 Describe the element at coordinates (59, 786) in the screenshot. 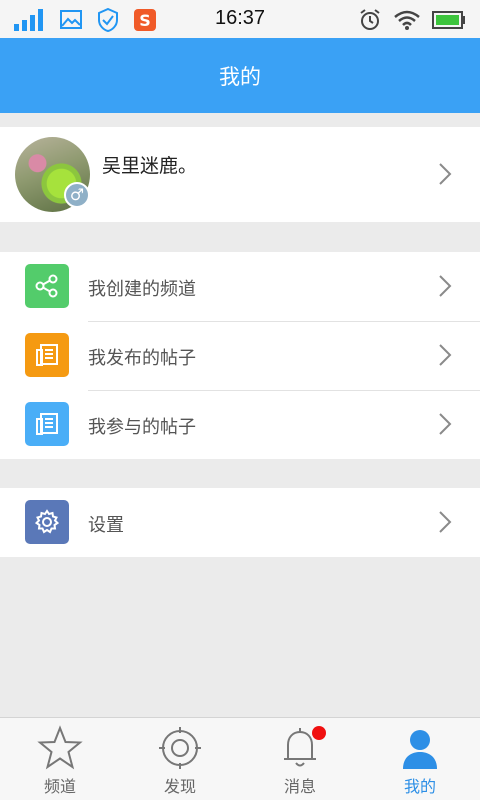

I see `tab-label: 频道` at that location.